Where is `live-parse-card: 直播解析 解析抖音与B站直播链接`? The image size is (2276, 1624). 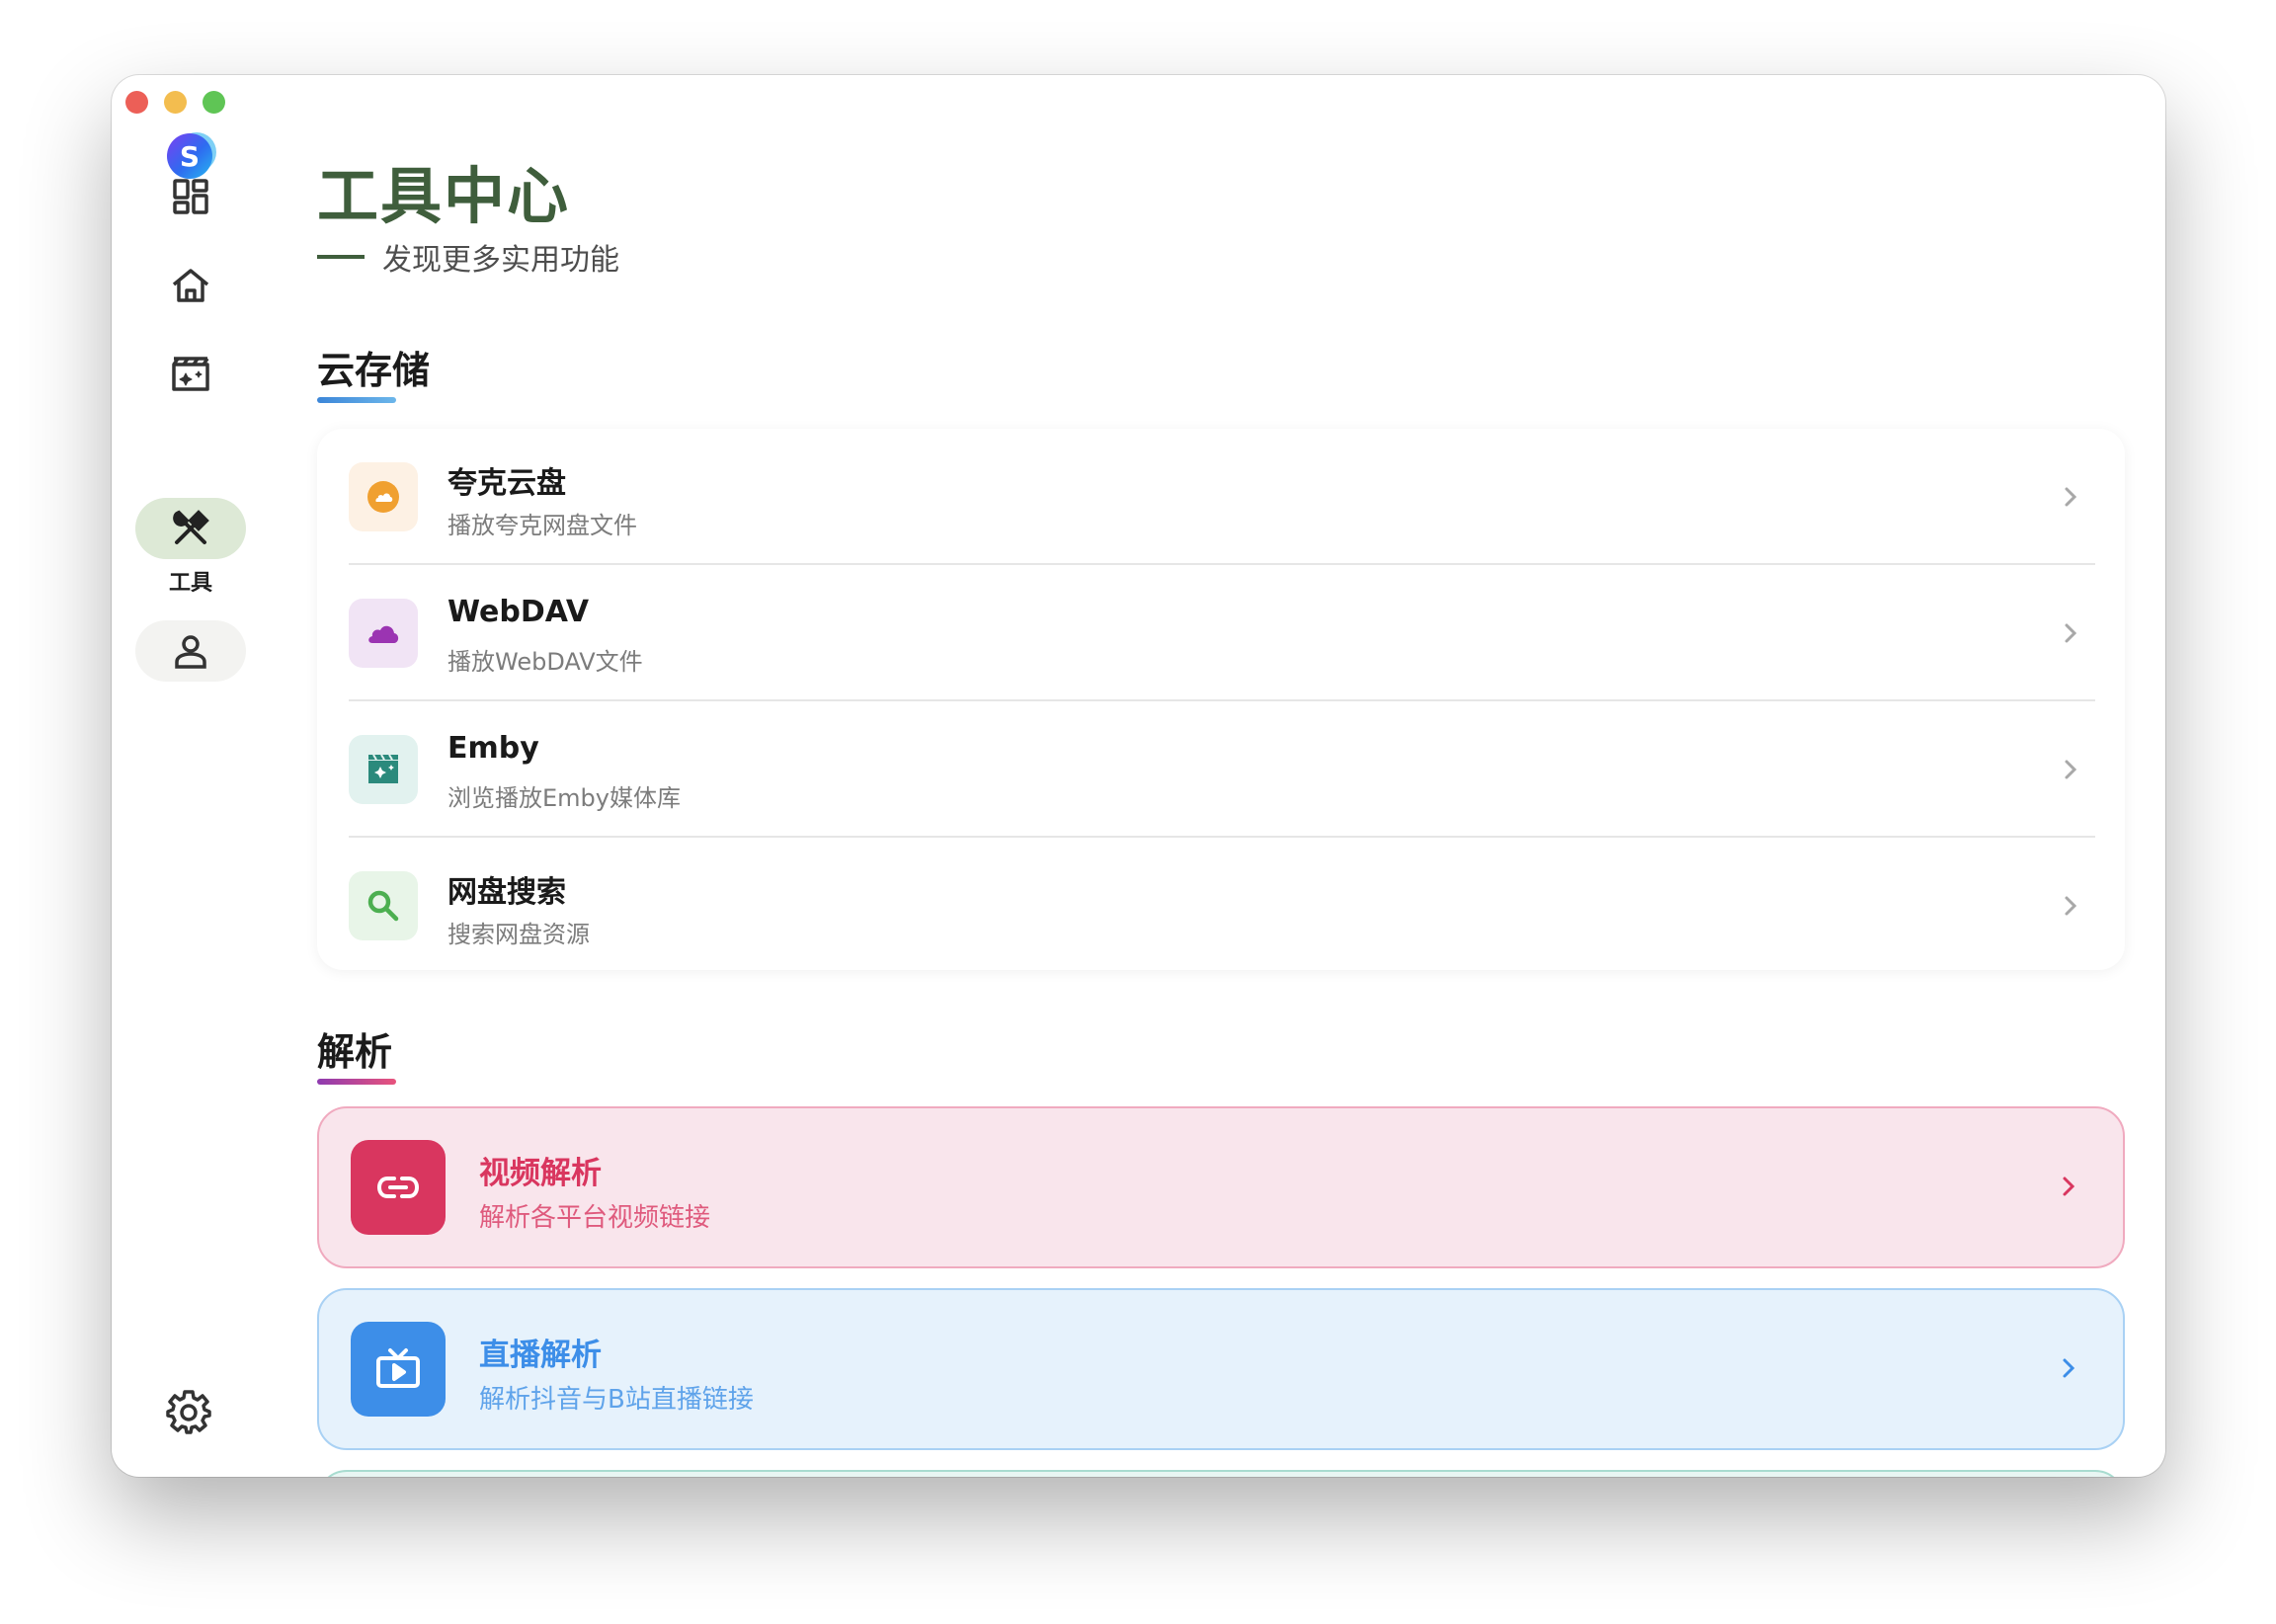 live-parse-card: 直播解析 解析抖音与B站直播链接 is located at coordinates (1221, 1369).